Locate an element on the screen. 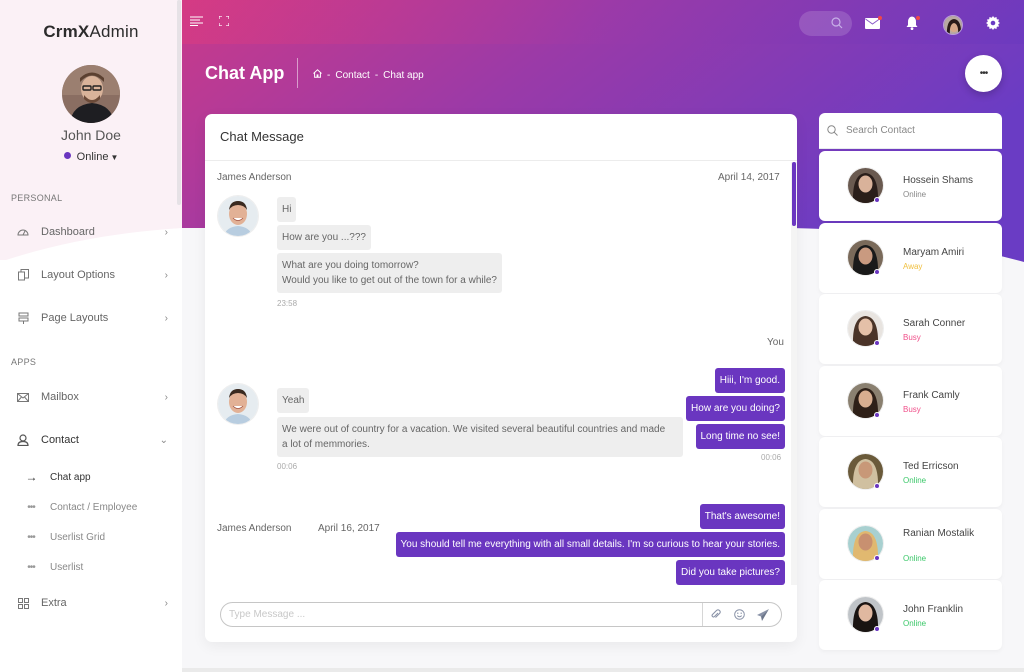 The height and width of the screenshot is (672, 1024). contact-item: Sarah Conner Busy is located at coordinates (910, 329).